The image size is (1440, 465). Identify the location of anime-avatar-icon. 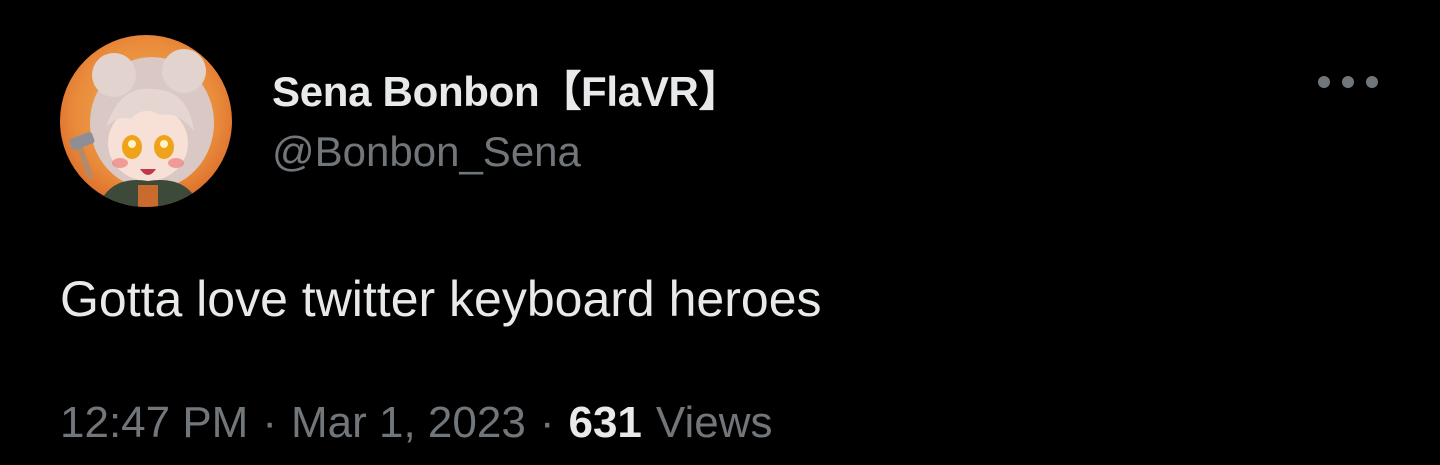
(146, 121).